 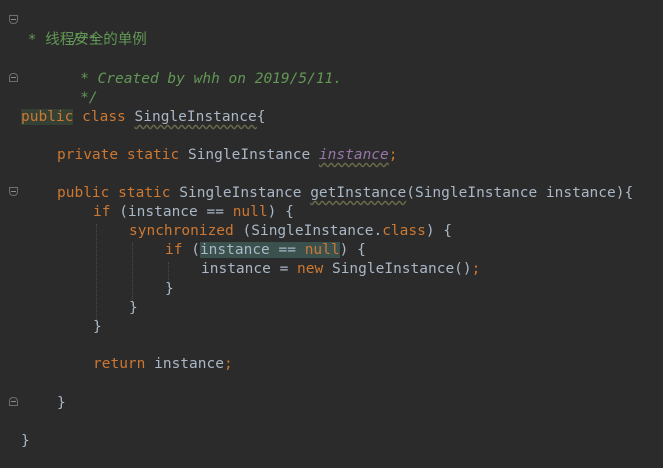 I want to click on editor-gutter, so click(x=10, y=234).